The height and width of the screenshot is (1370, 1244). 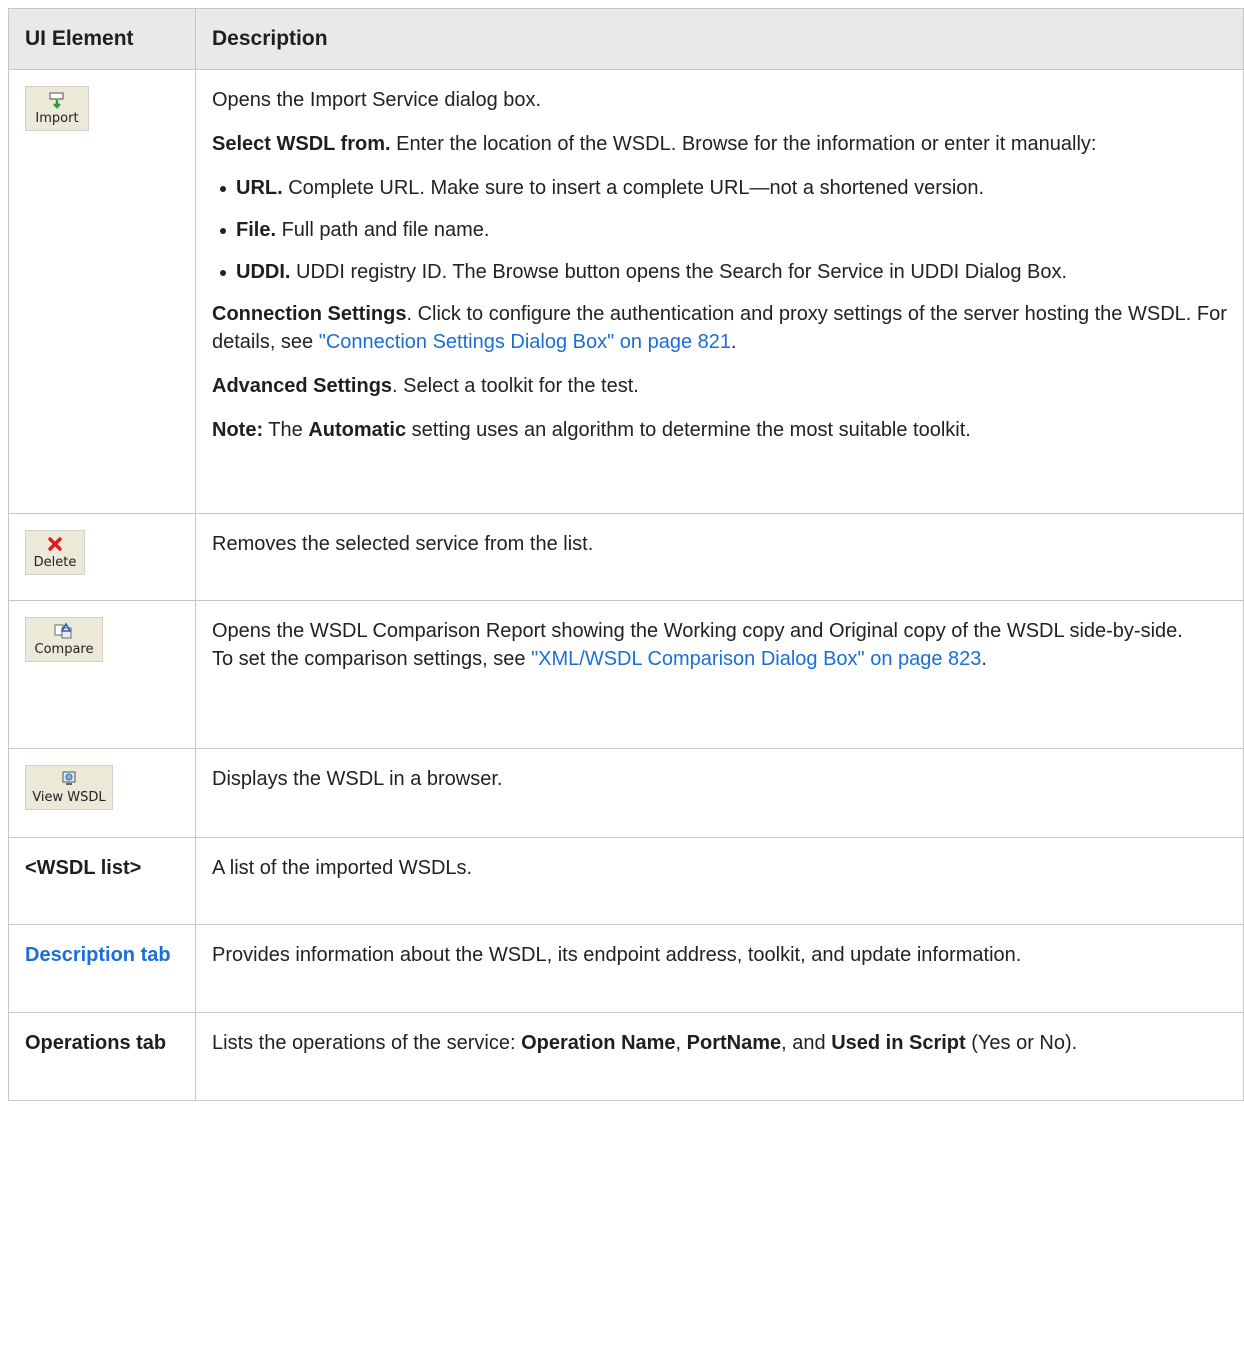 I want to click on import-icon, so click(x=57, y=100).